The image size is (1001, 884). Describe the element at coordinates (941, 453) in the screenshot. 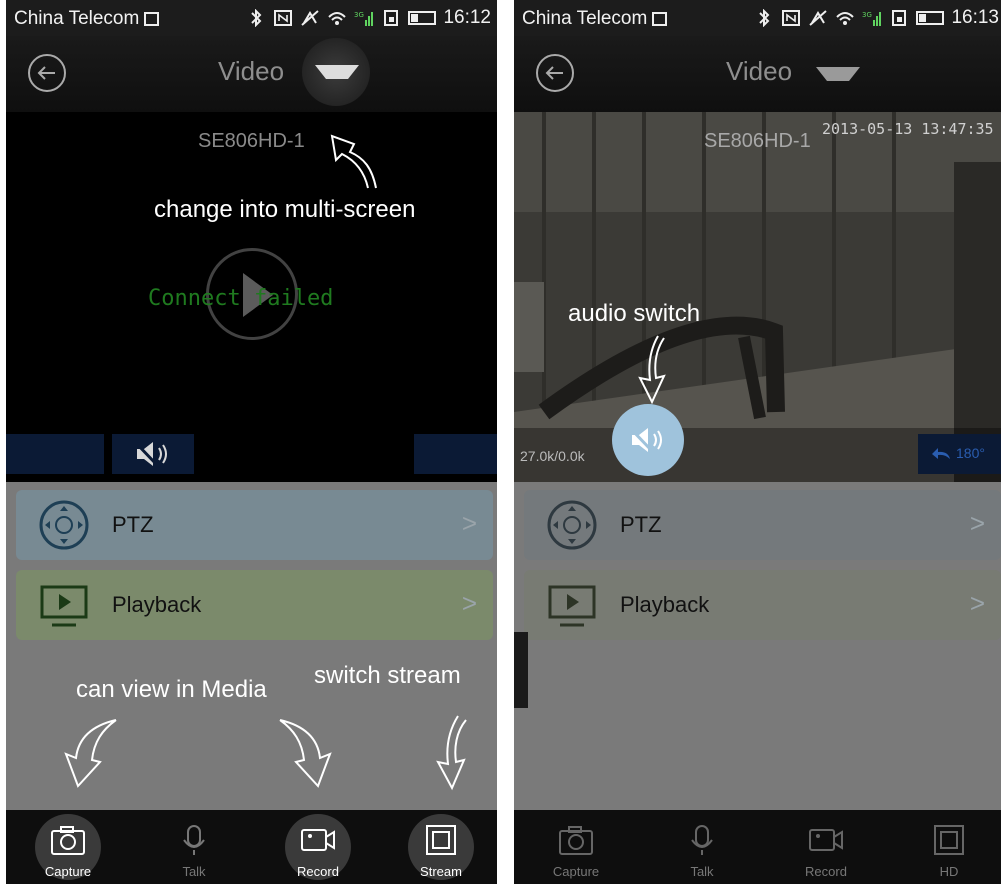

I see `rotate-icon` at that location.